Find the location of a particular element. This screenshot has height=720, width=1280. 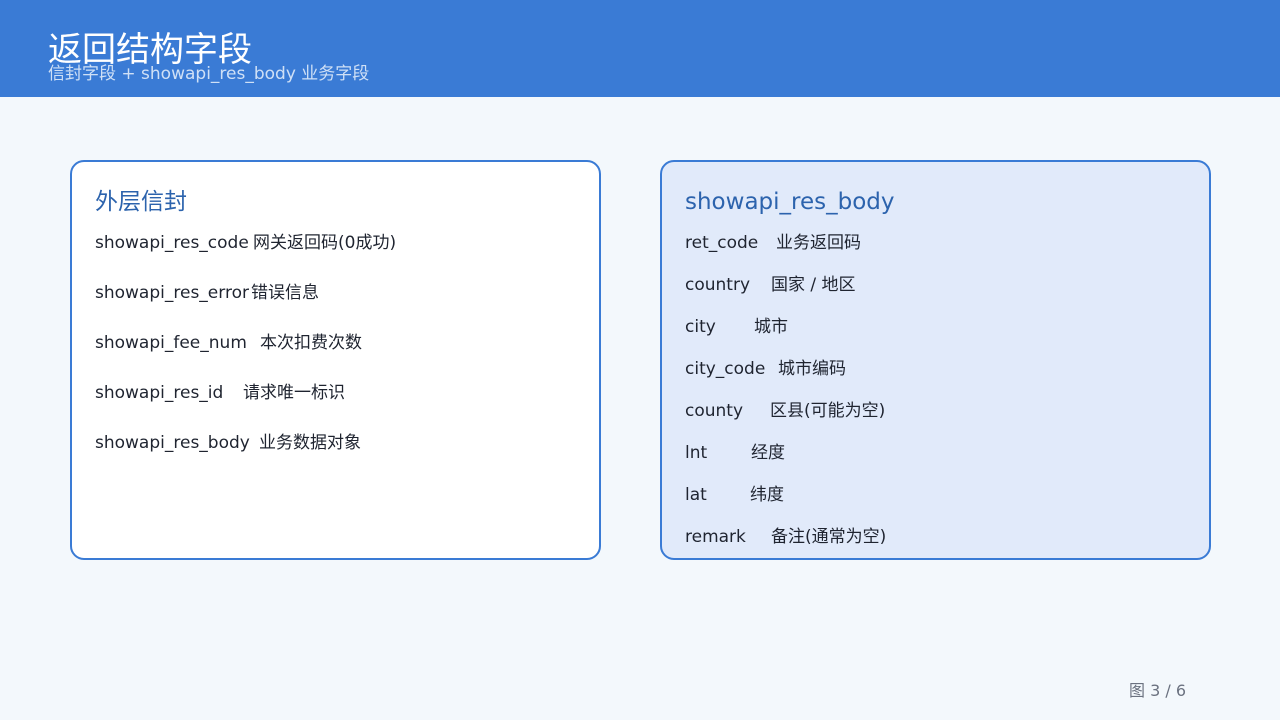

page-indicator: 图 3 / 6 is located at coordinates (1157, 690).